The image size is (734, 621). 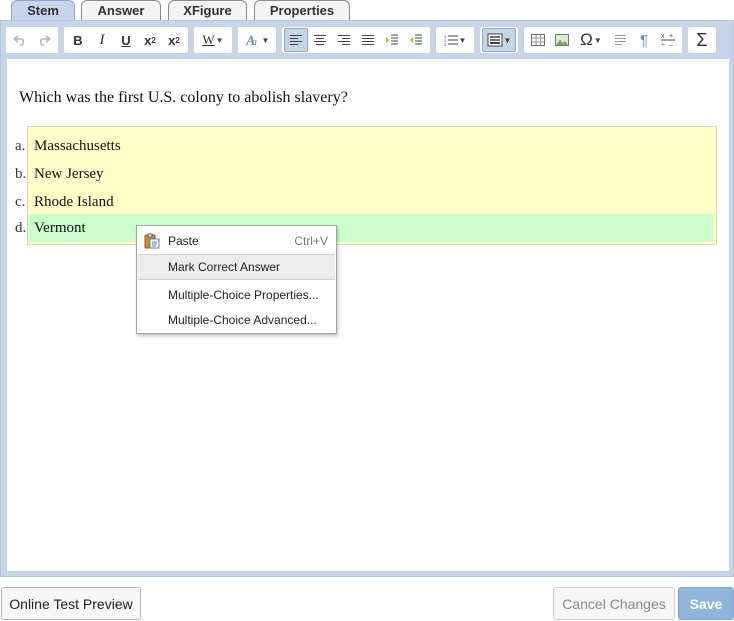 I want to click on tab-properties: Properties, so click(x=302, y=10).